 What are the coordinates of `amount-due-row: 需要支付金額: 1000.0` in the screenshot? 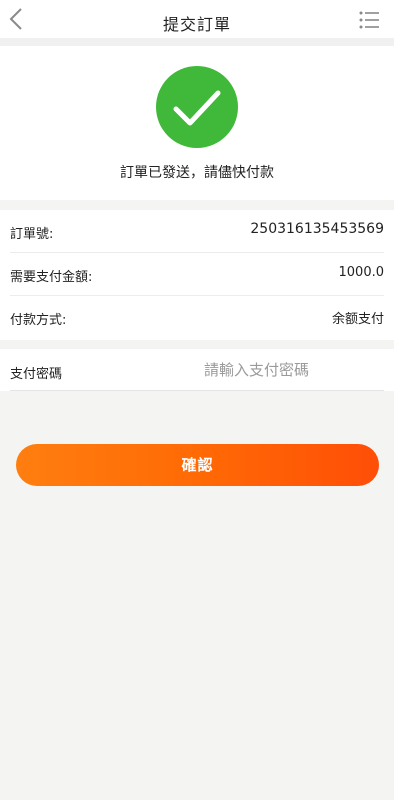 It's located at (197, 274).